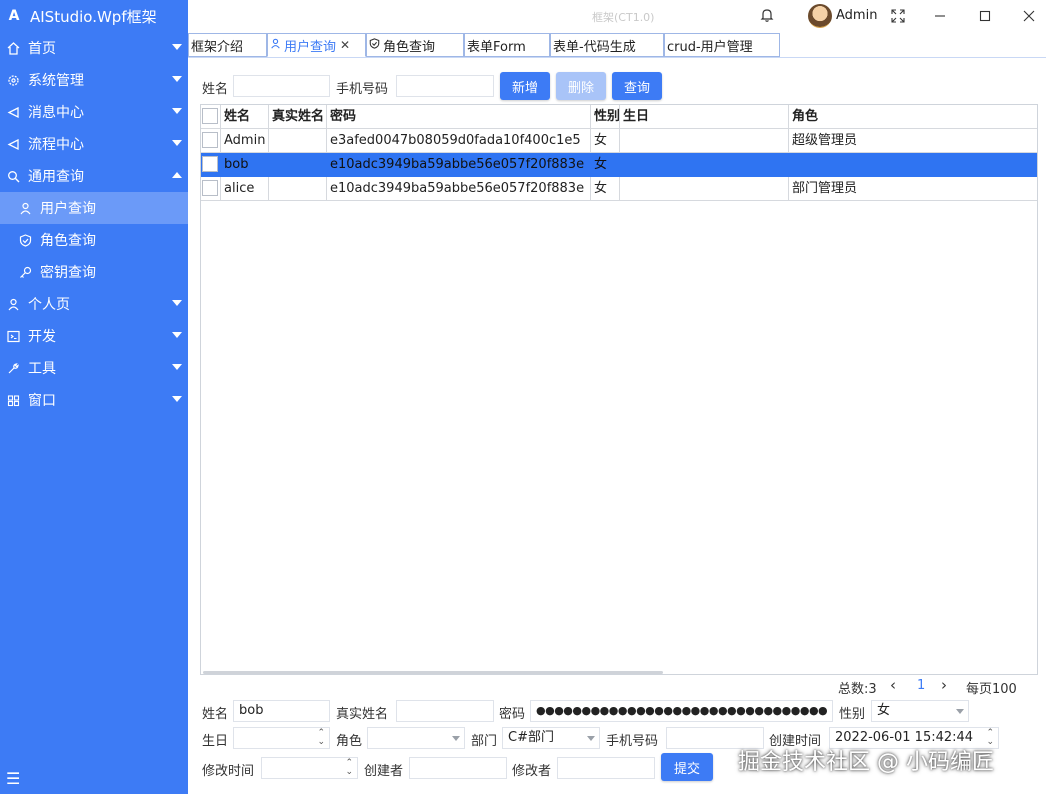 The height and width of the screenshot is (794, 1046). Describe the element at coordinates (856, 15) in the screenshot. I see `user-name: Admin` at that location.